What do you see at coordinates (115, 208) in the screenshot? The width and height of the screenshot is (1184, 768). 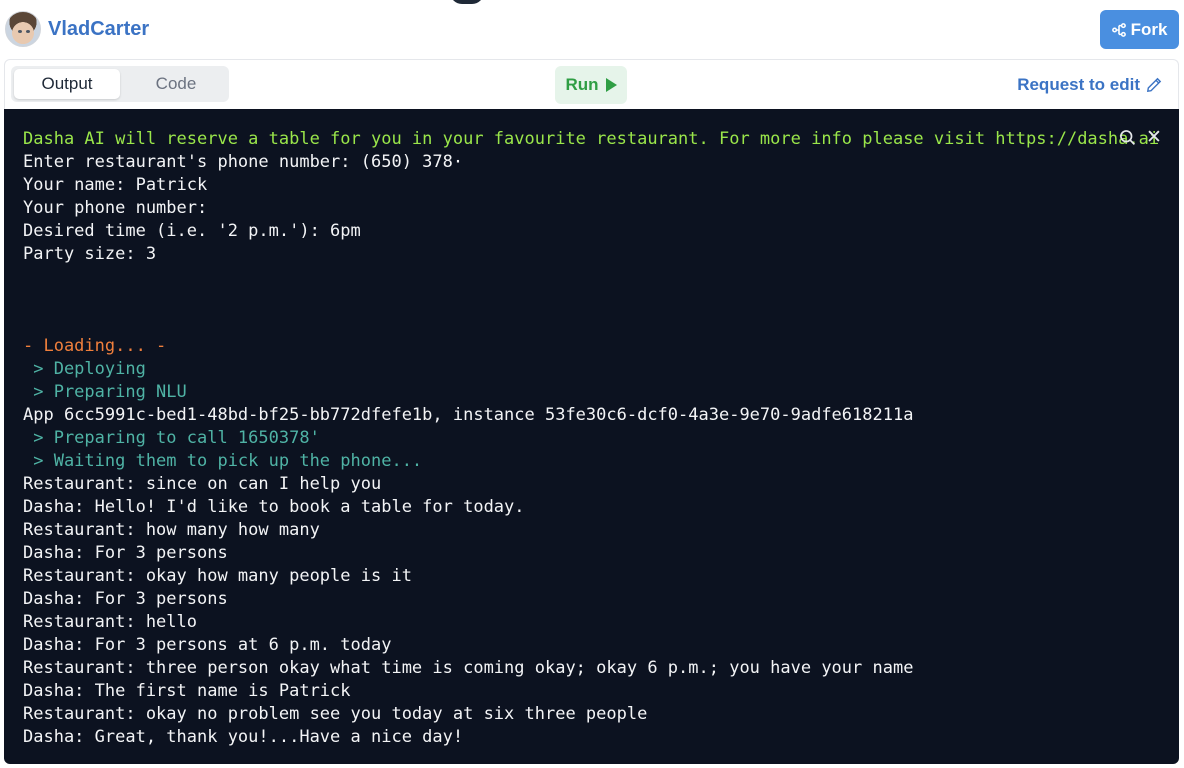 I see `terminal-line: Your phone number:` at bounding box center [115, 208].